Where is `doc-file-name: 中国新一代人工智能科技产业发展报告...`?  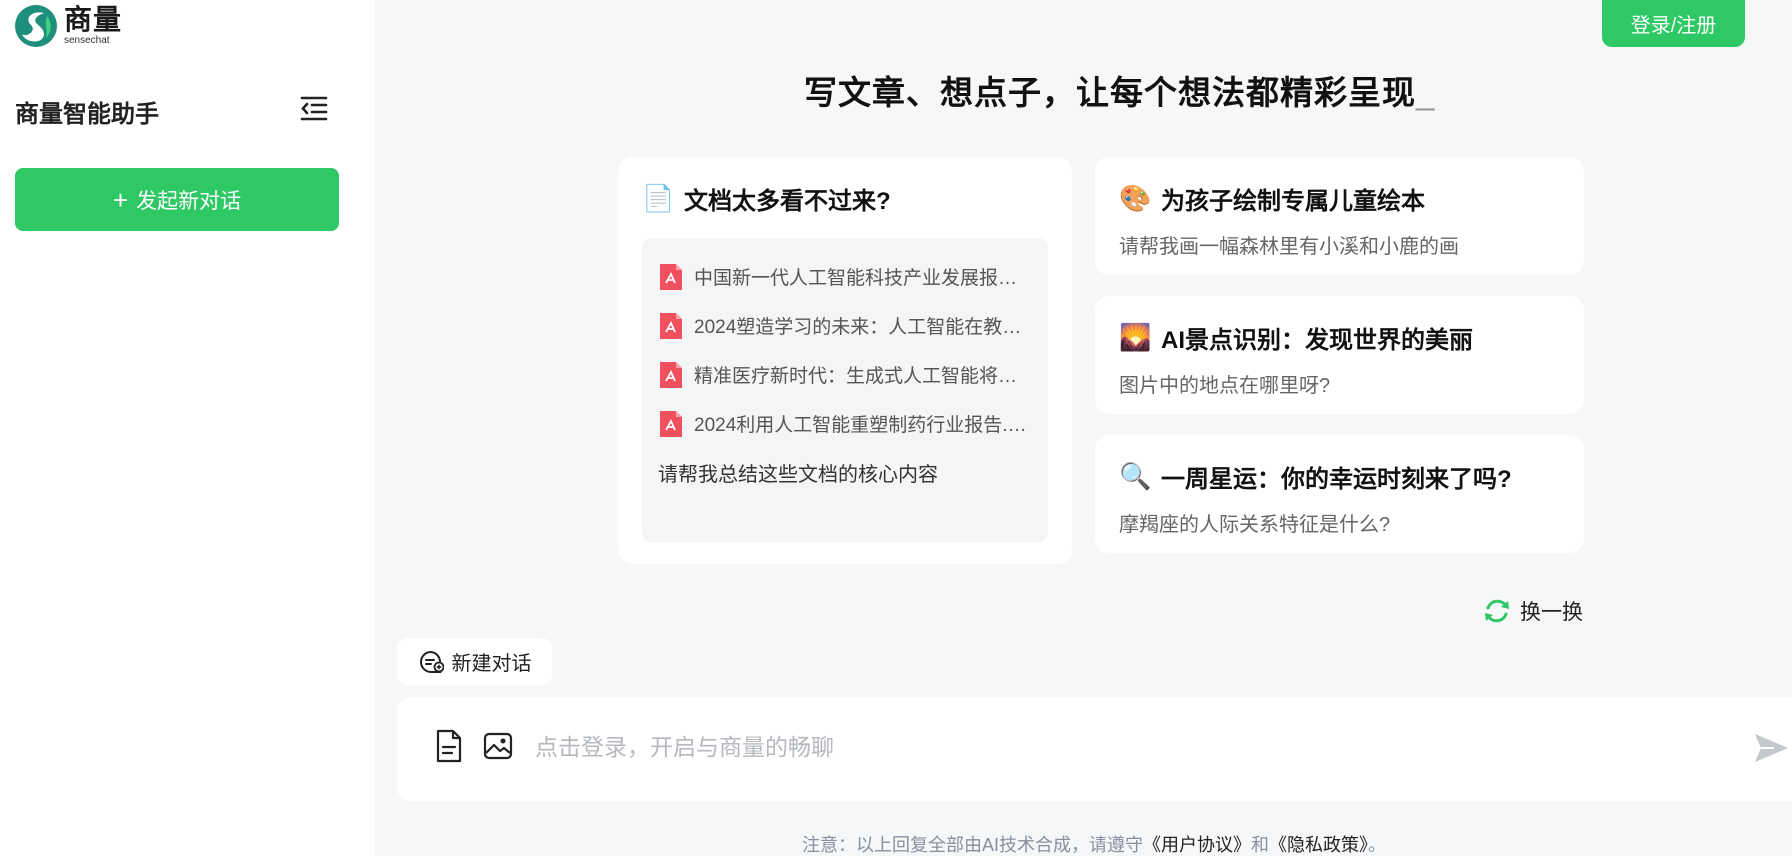
doc-file-name: 中国新一代人工智能科技产业发展报告... is located at coordinates (863, 278).